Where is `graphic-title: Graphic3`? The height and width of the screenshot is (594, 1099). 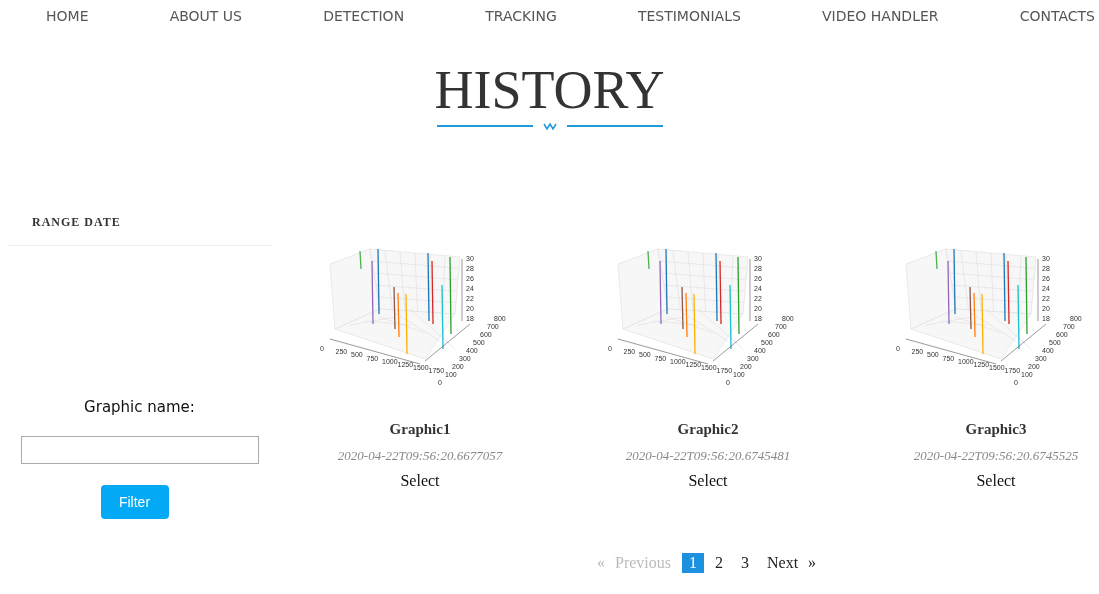
graphic-title: Graphic3 is located at coordinates (996, 429).